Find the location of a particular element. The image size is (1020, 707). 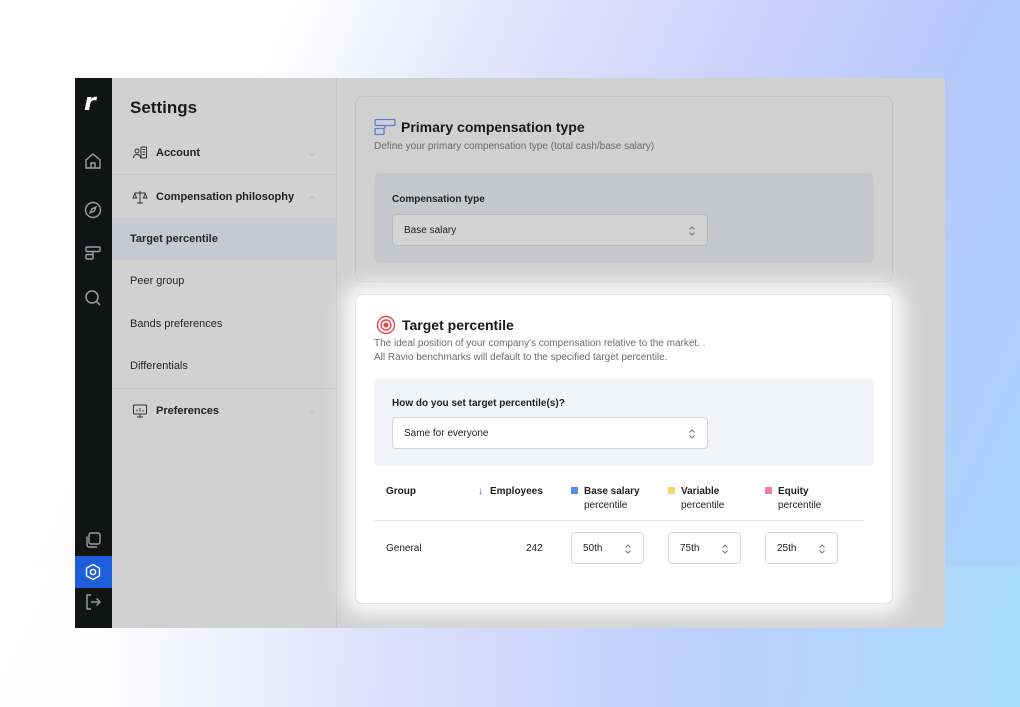

nav-group-compensation-philosophy: Compensation philosophy is located at coordinates (224, 196).